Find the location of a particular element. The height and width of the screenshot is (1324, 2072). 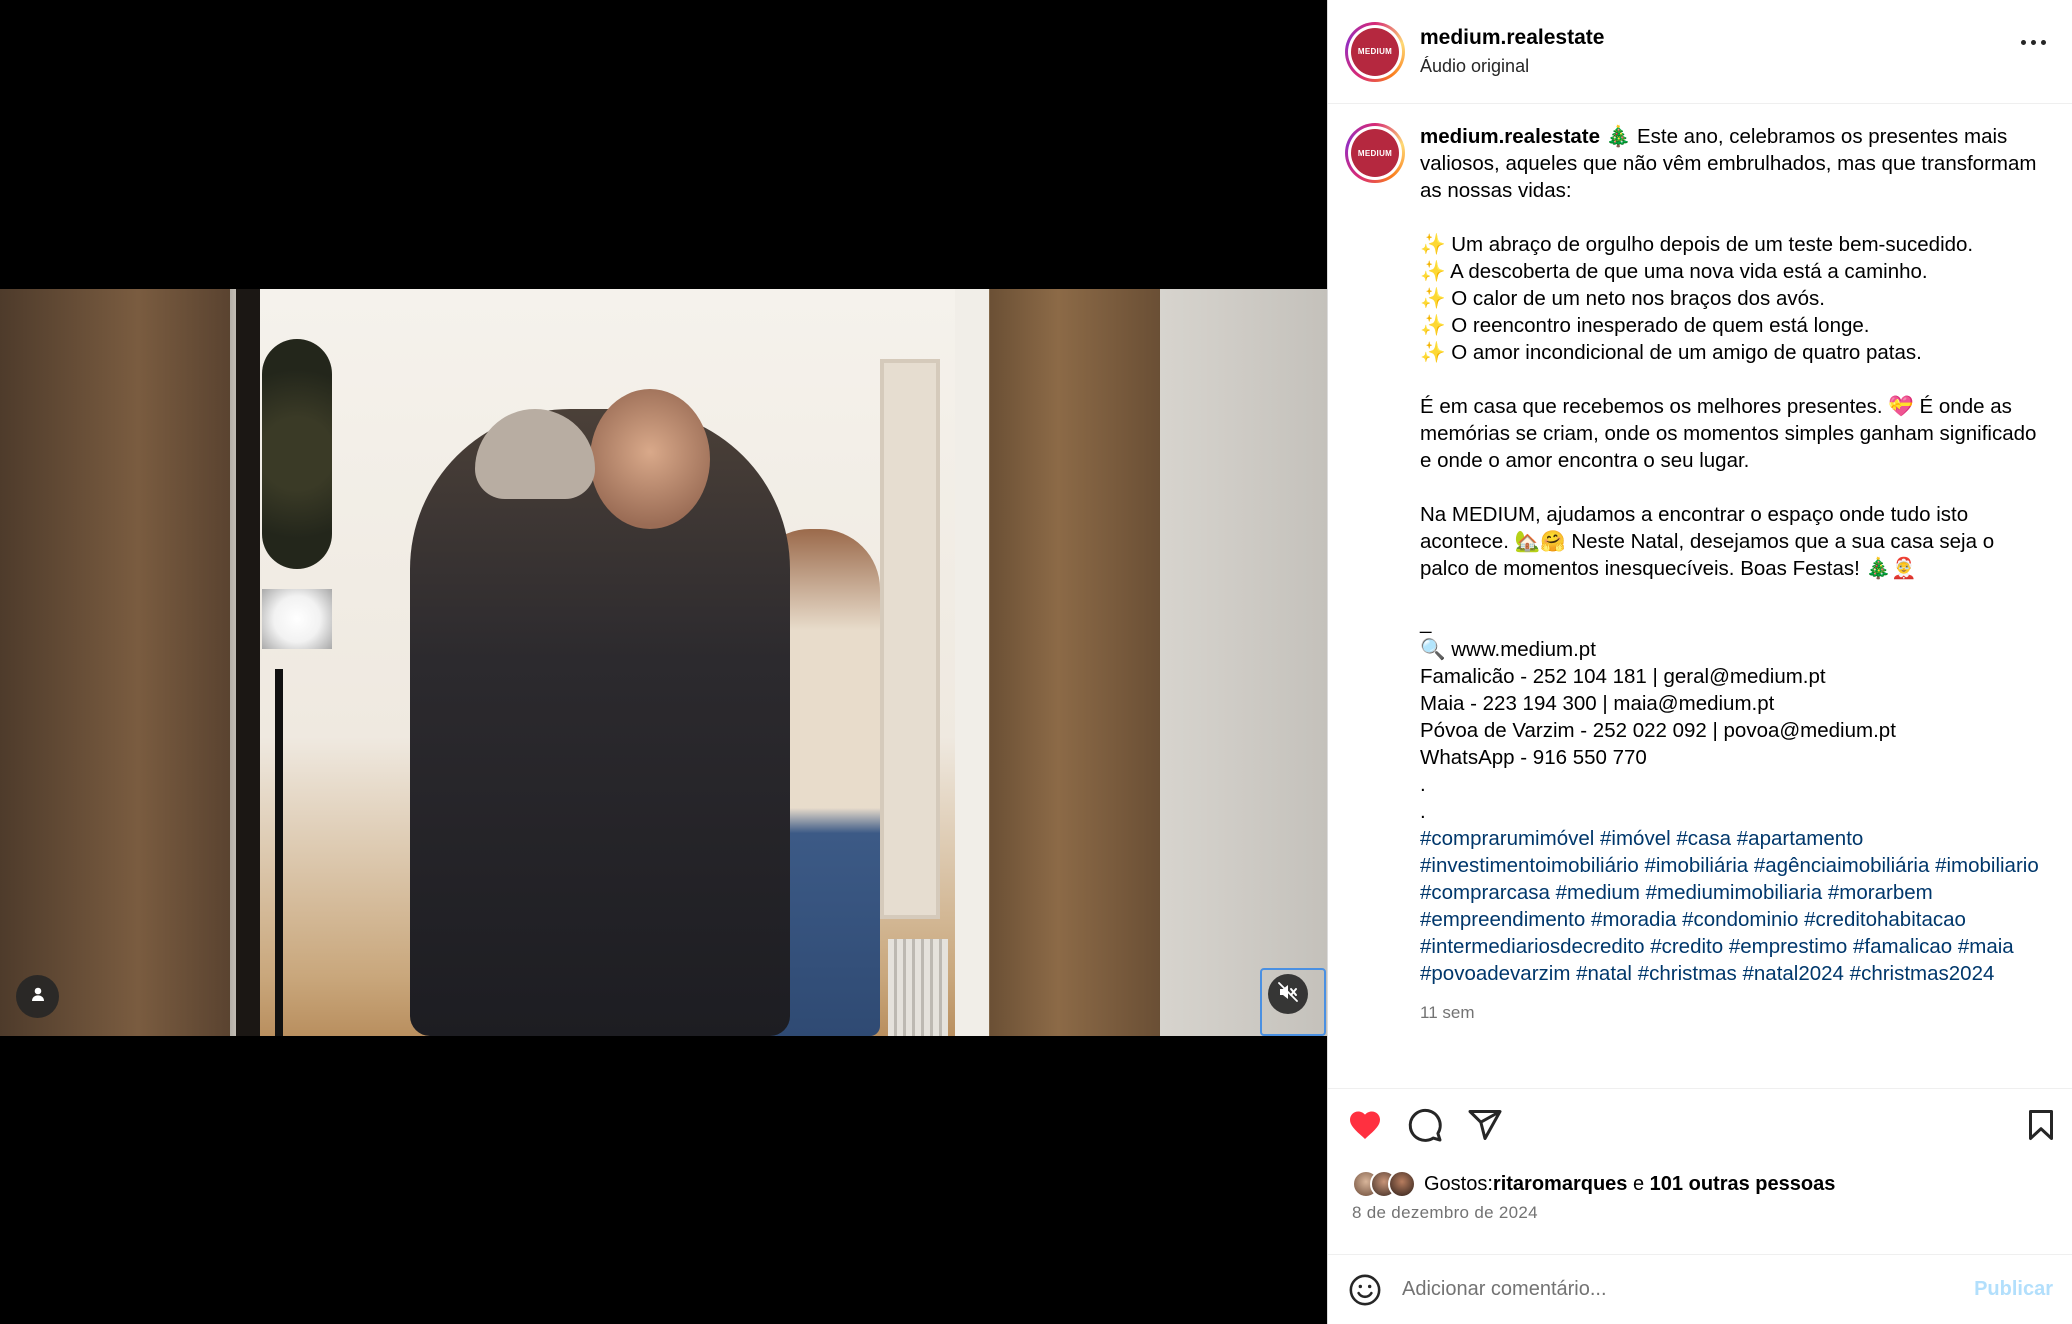

publish-button: Publicar is located at coordinates (2013, 1289).